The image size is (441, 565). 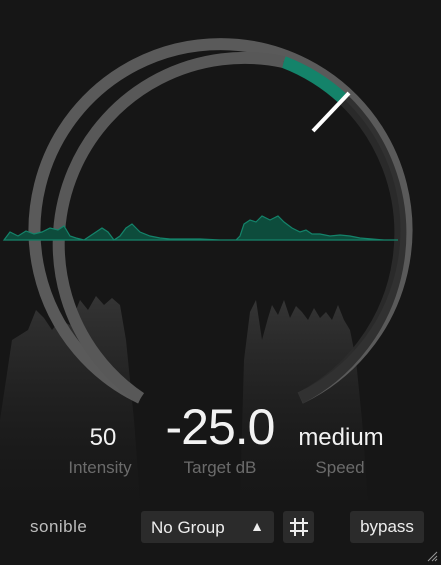 What do you see at coordinates (341, 441) in the screenshot?
I see `speed-value: medium` at bounding box center [341, 441].